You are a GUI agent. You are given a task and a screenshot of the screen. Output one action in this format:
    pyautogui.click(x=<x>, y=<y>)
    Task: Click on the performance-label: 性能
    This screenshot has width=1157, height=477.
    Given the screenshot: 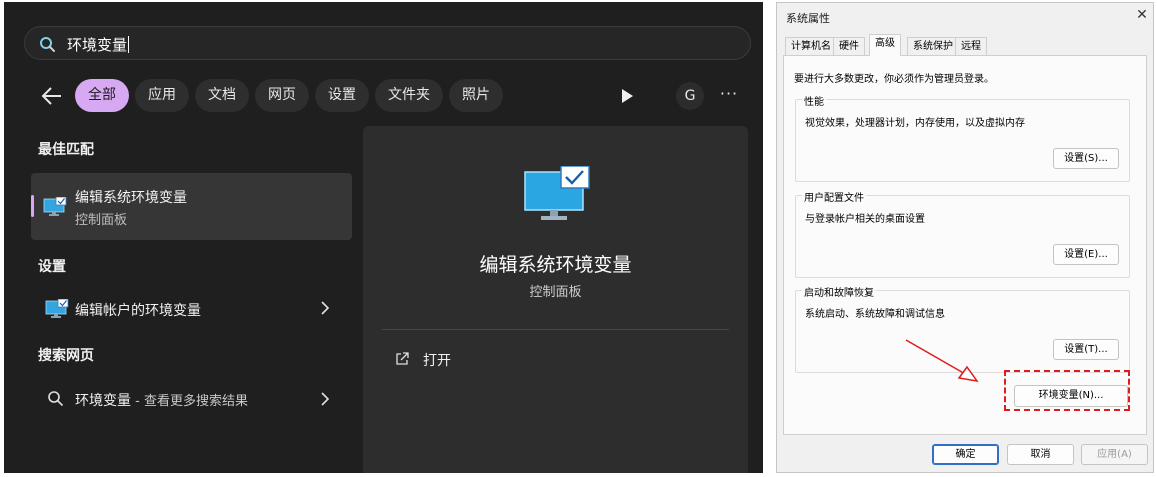 What is the action you would take?
    pyautogui.click(x=814, y=100)
    